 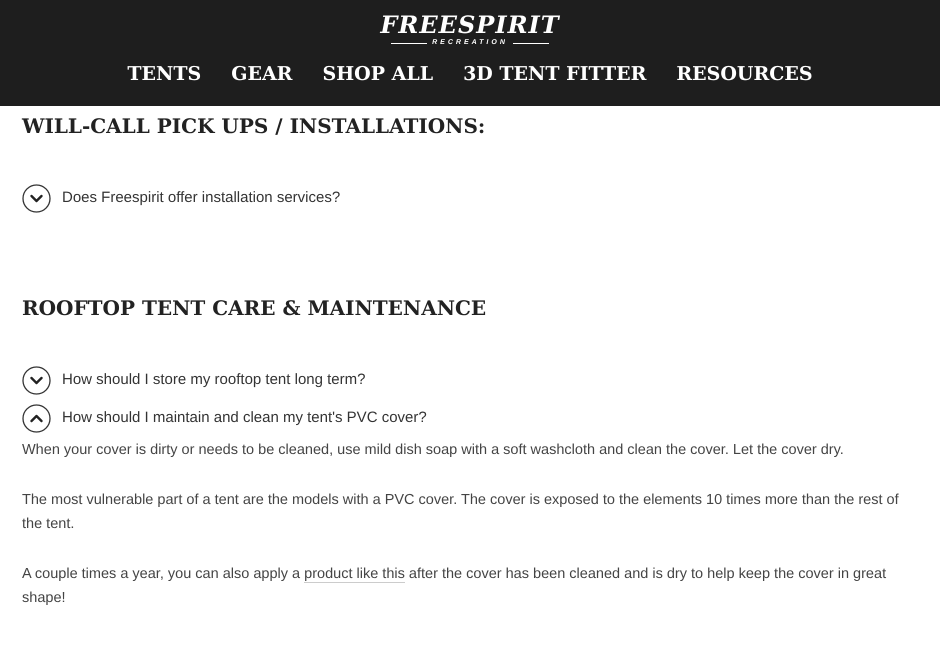 What do you see at coordinates (164, 74) in the screenshot?
I see `nav-link: TENTS` at bounding box center [164, 74].